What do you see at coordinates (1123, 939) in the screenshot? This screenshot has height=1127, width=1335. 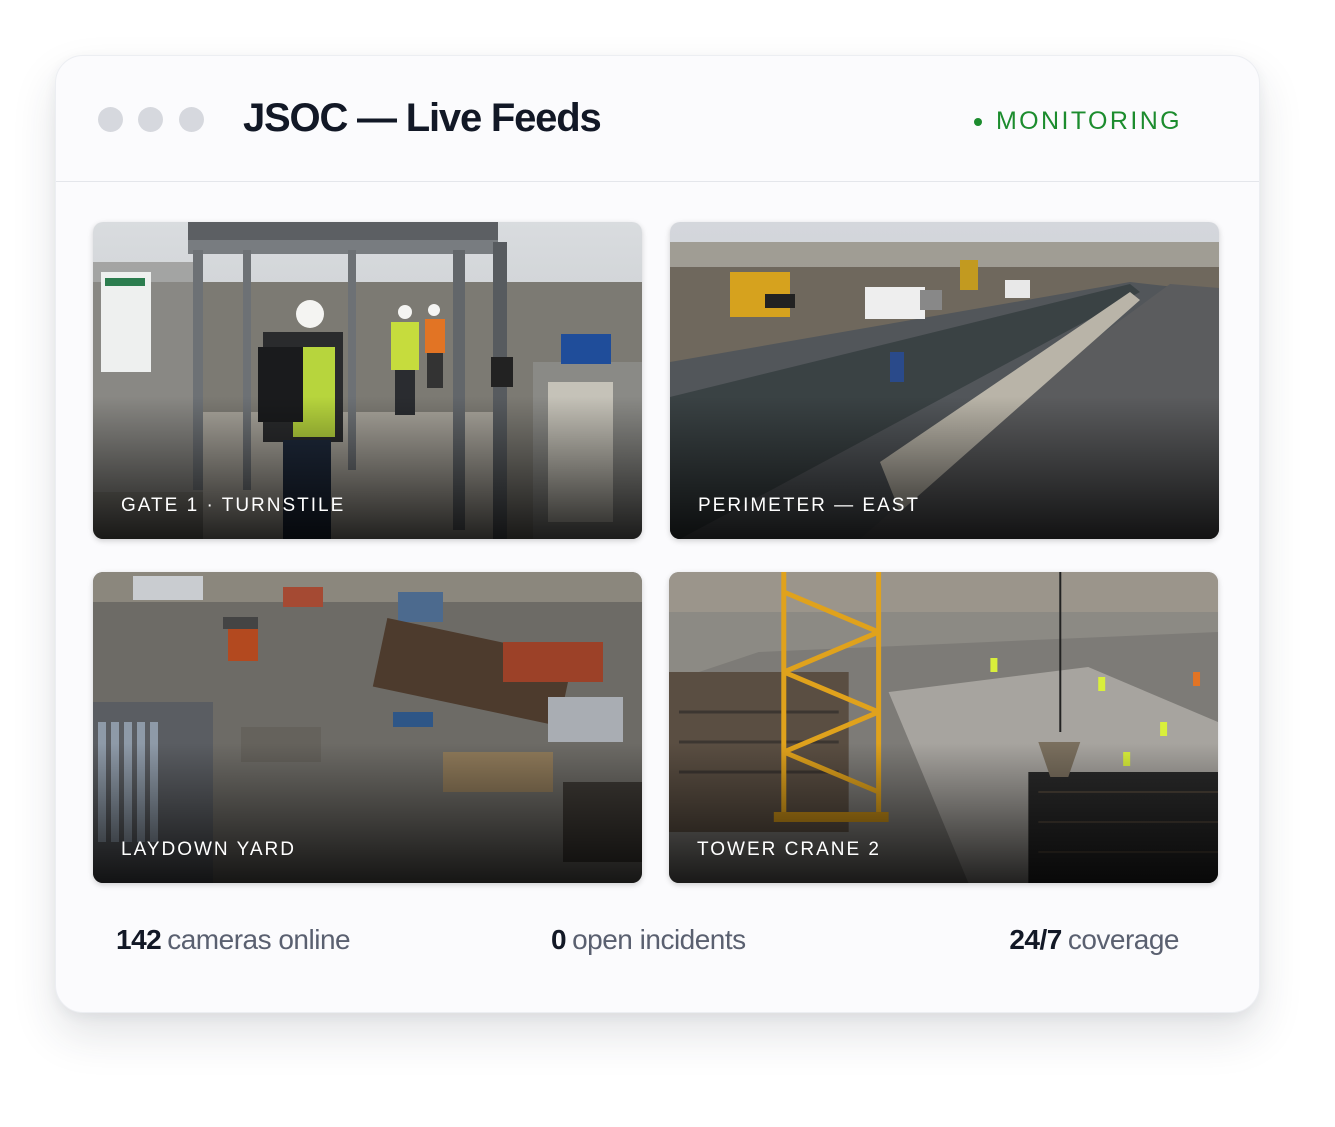 I see `stat-label: coverage` at bounding box center [1123, 939].